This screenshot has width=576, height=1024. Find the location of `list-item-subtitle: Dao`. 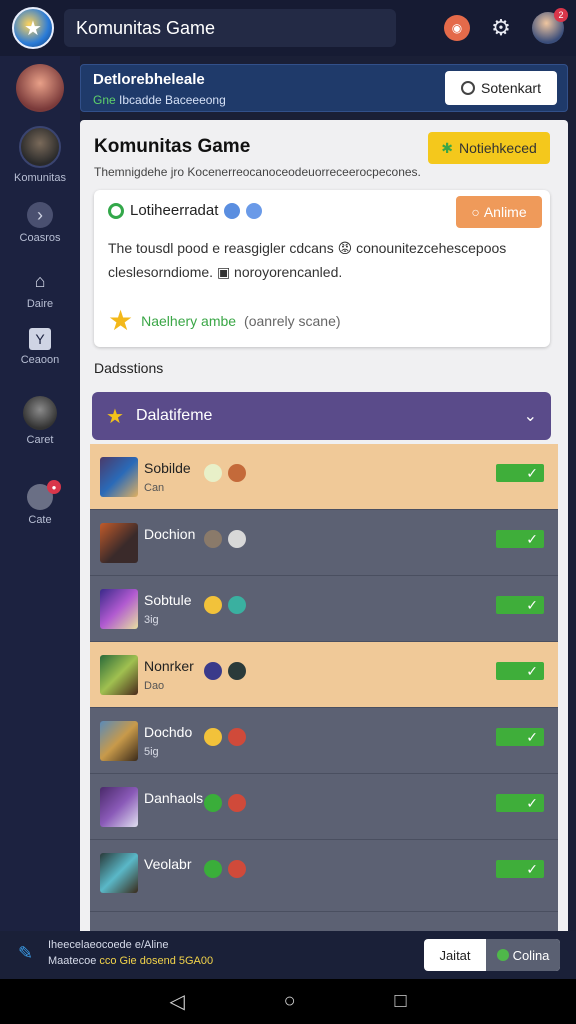

list-item-subtitle: Dao is located at coordinates (154, 686).